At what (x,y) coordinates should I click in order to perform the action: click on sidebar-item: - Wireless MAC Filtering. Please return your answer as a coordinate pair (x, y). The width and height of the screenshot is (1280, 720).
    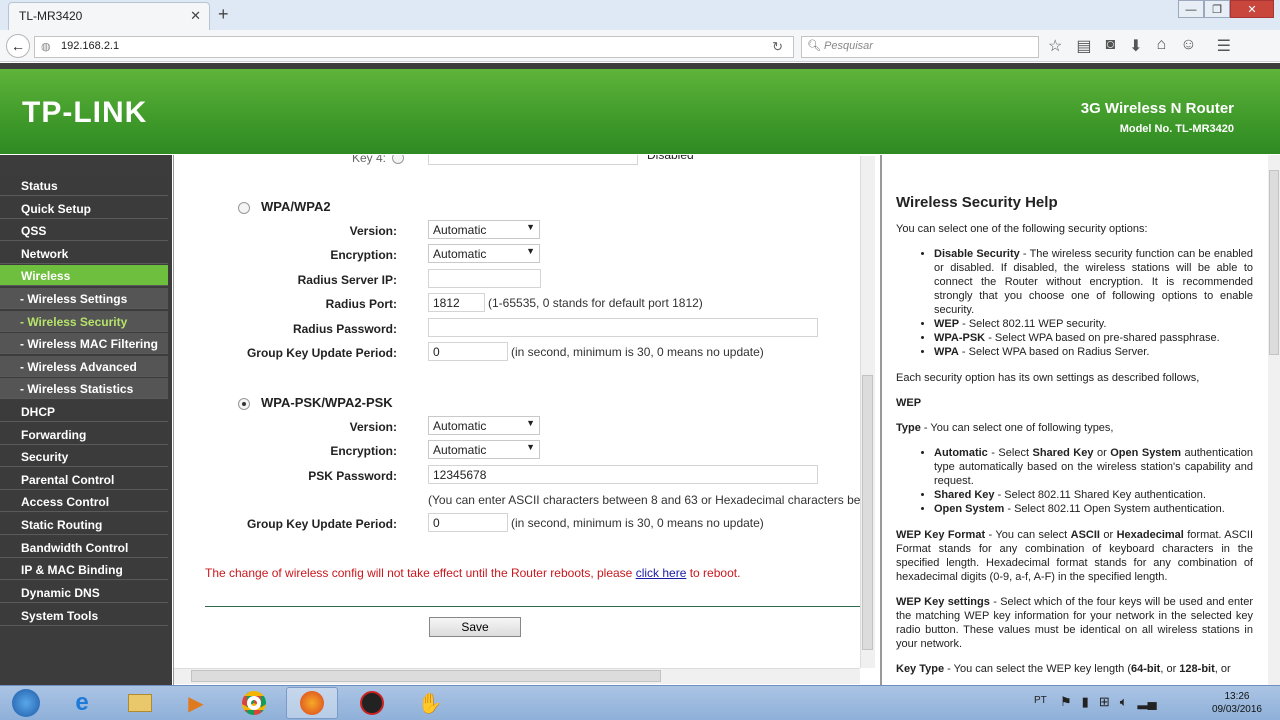
    Looking at the image, I should click on (84, 343).